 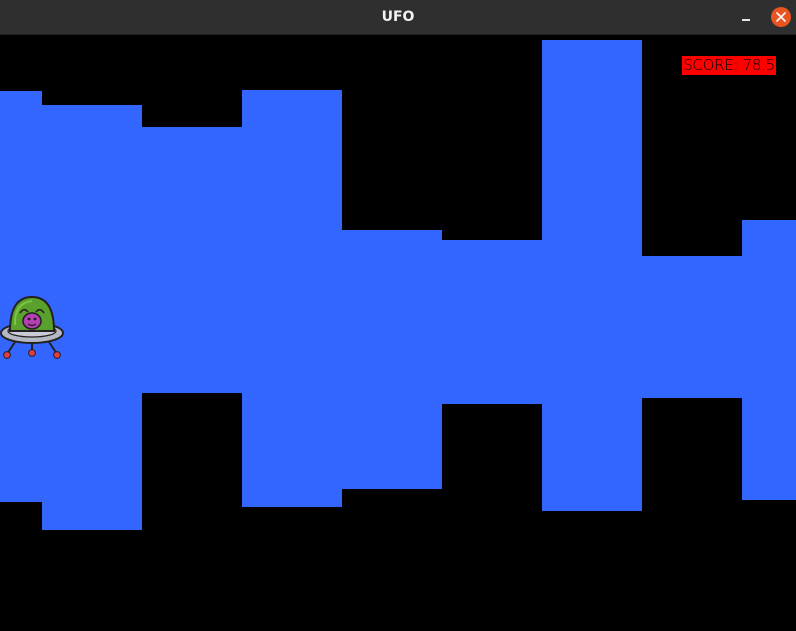 What do you see at coordinates (746, 18) in the screenshot?
I see `minimize-button` at bounding box center [746, 18].